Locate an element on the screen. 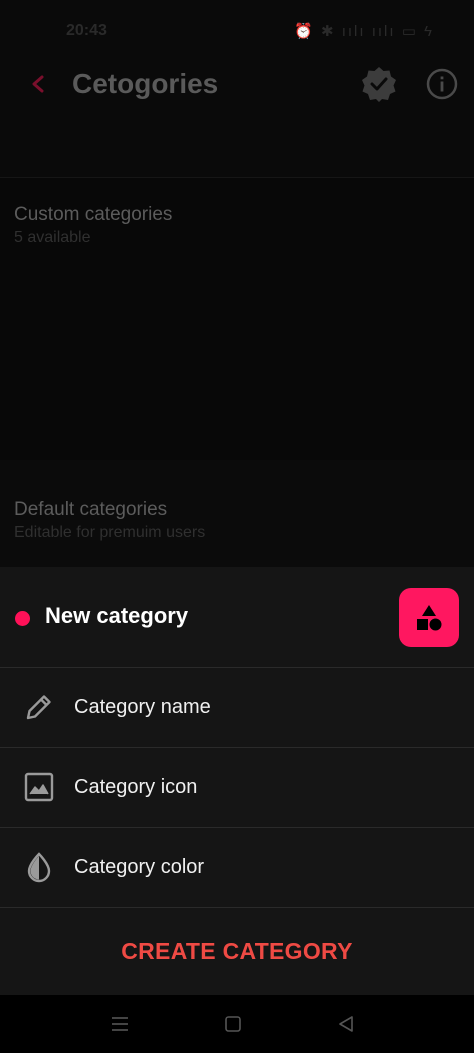  category-icon-row: Category icon is located at coordinates (237, 787).